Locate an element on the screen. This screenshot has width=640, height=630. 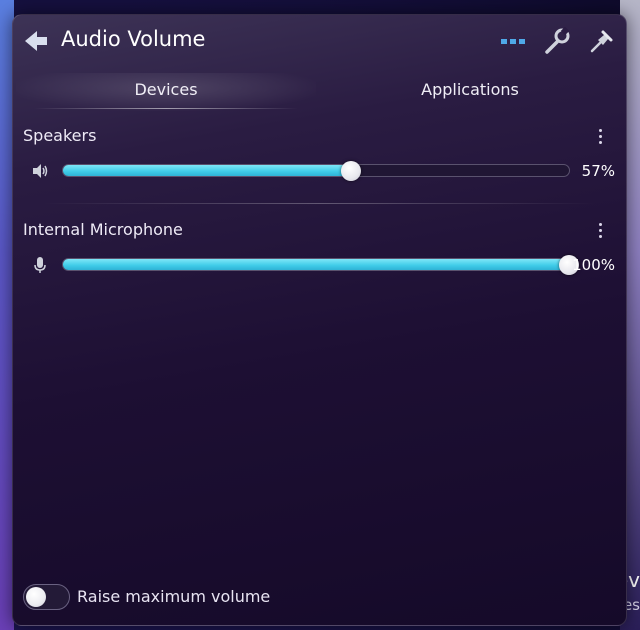
configure-button is located at coordinates (557, 40).